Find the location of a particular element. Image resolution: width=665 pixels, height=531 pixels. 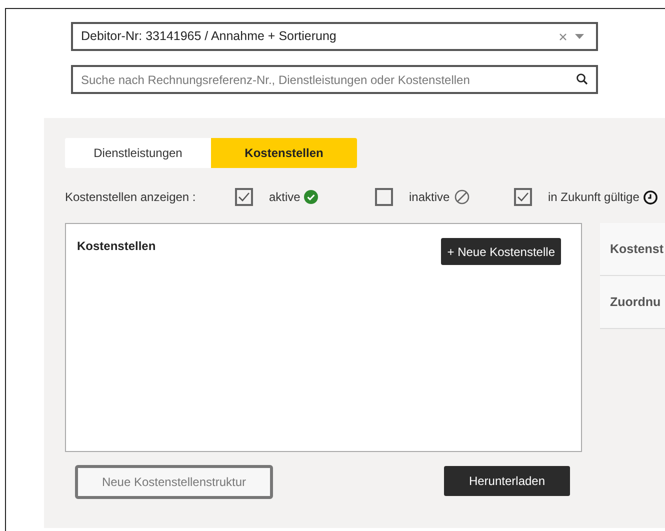

debtor-select: Debitor-Nr: 33141965 / Annahme + Sortierung is located at coordinates (334, 36).